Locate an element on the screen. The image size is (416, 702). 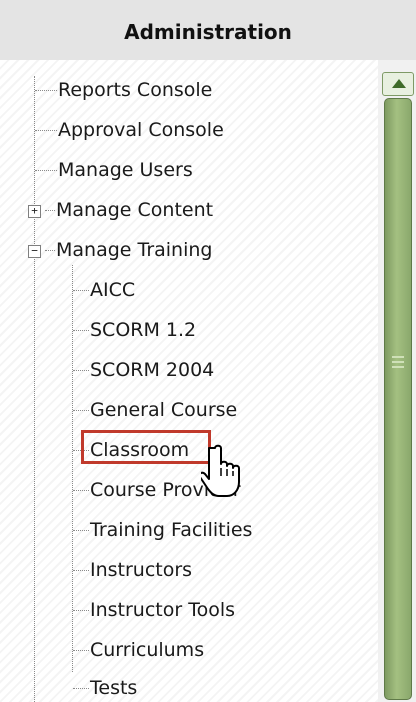
tree-item-scorm-12: SCORM 1.2 is located at coordinates (134, 330).